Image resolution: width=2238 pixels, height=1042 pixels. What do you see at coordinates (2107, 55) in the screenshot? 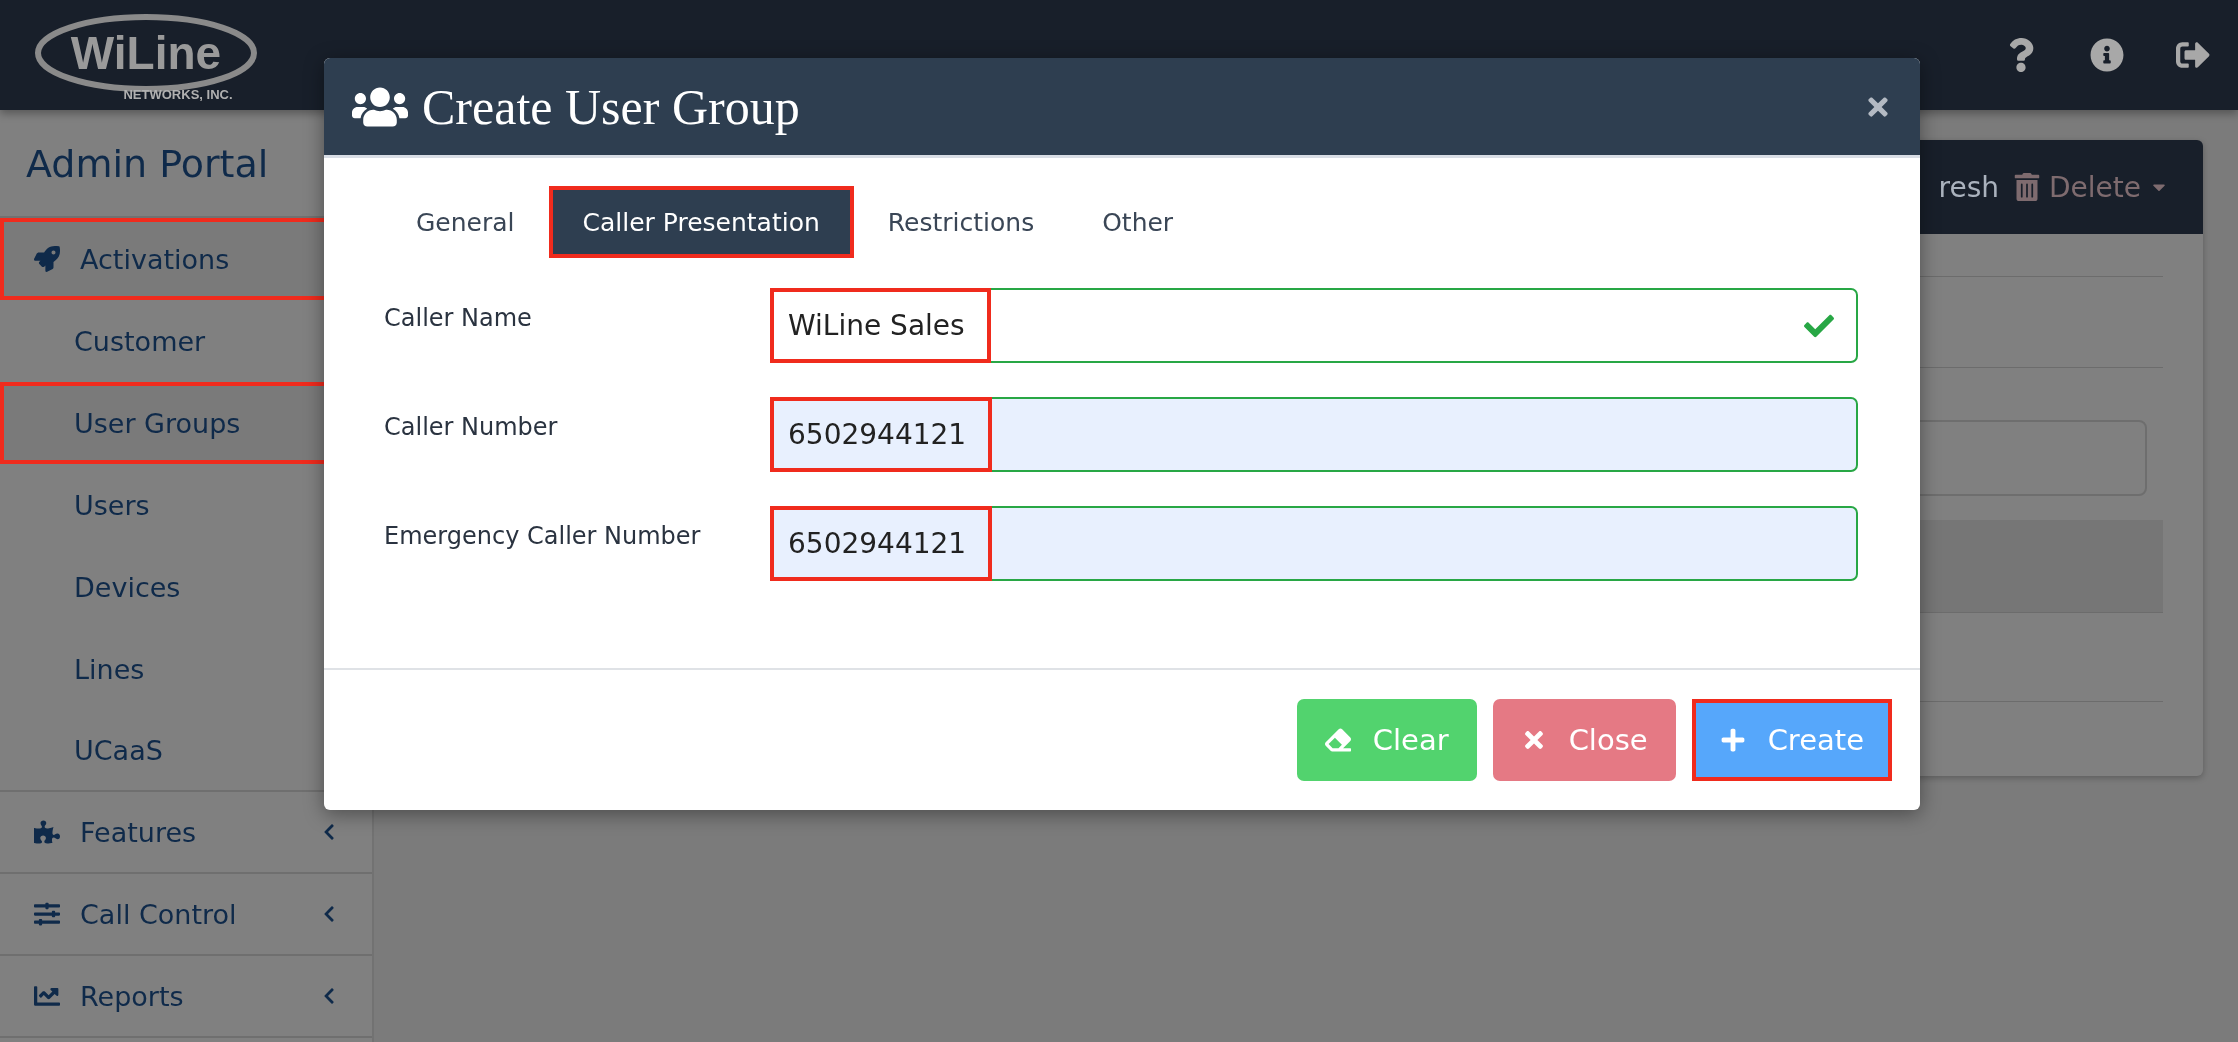
I see `info-icon` at bounding box center [2107, 55].